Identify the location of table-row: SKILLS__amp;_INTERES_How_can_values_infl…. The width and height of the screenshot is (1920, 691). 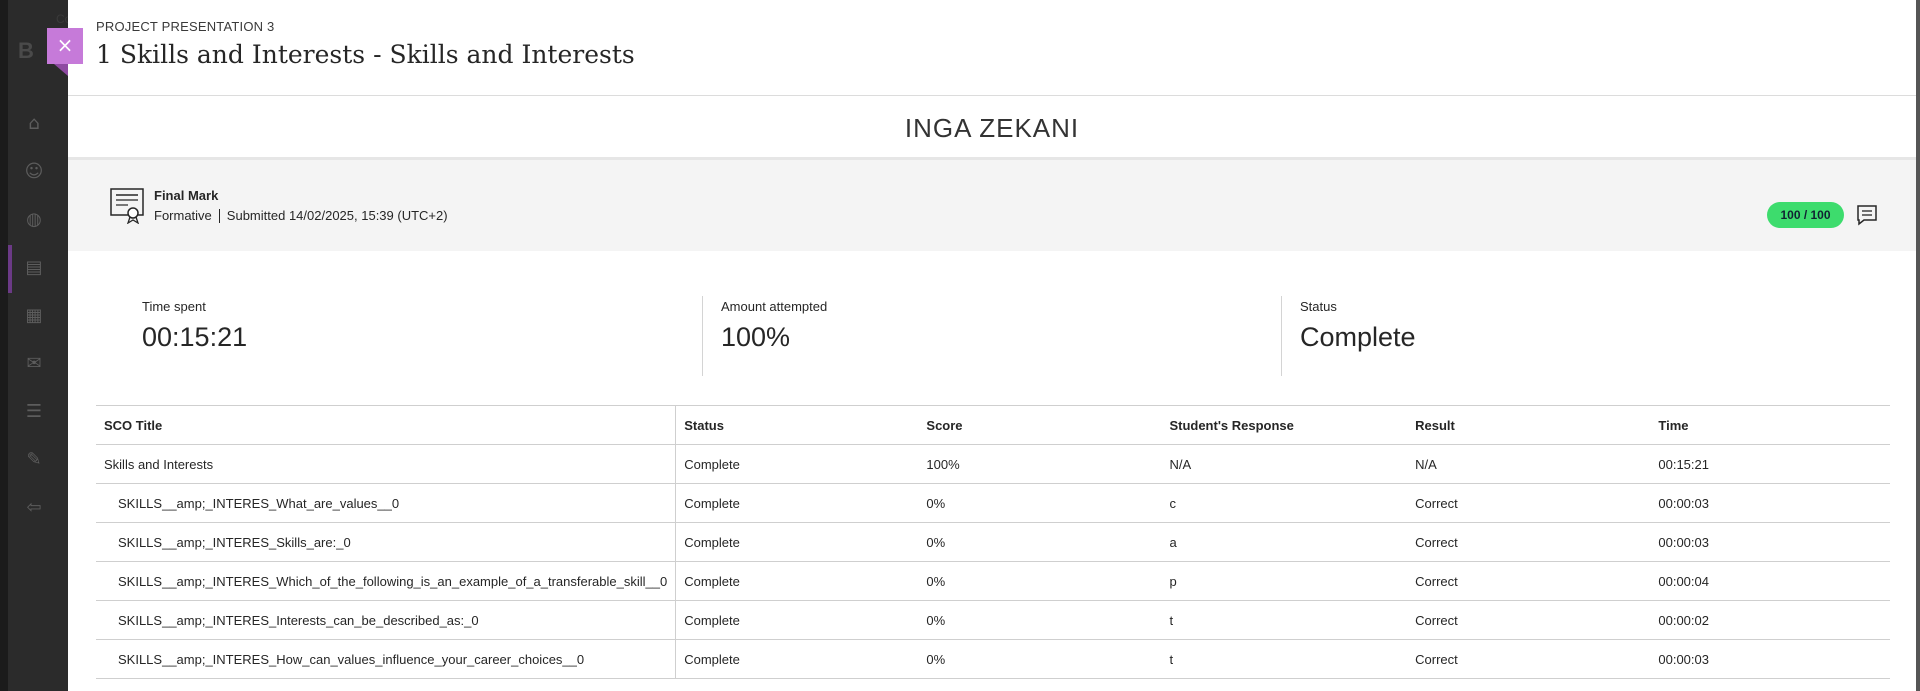
(993, 659).